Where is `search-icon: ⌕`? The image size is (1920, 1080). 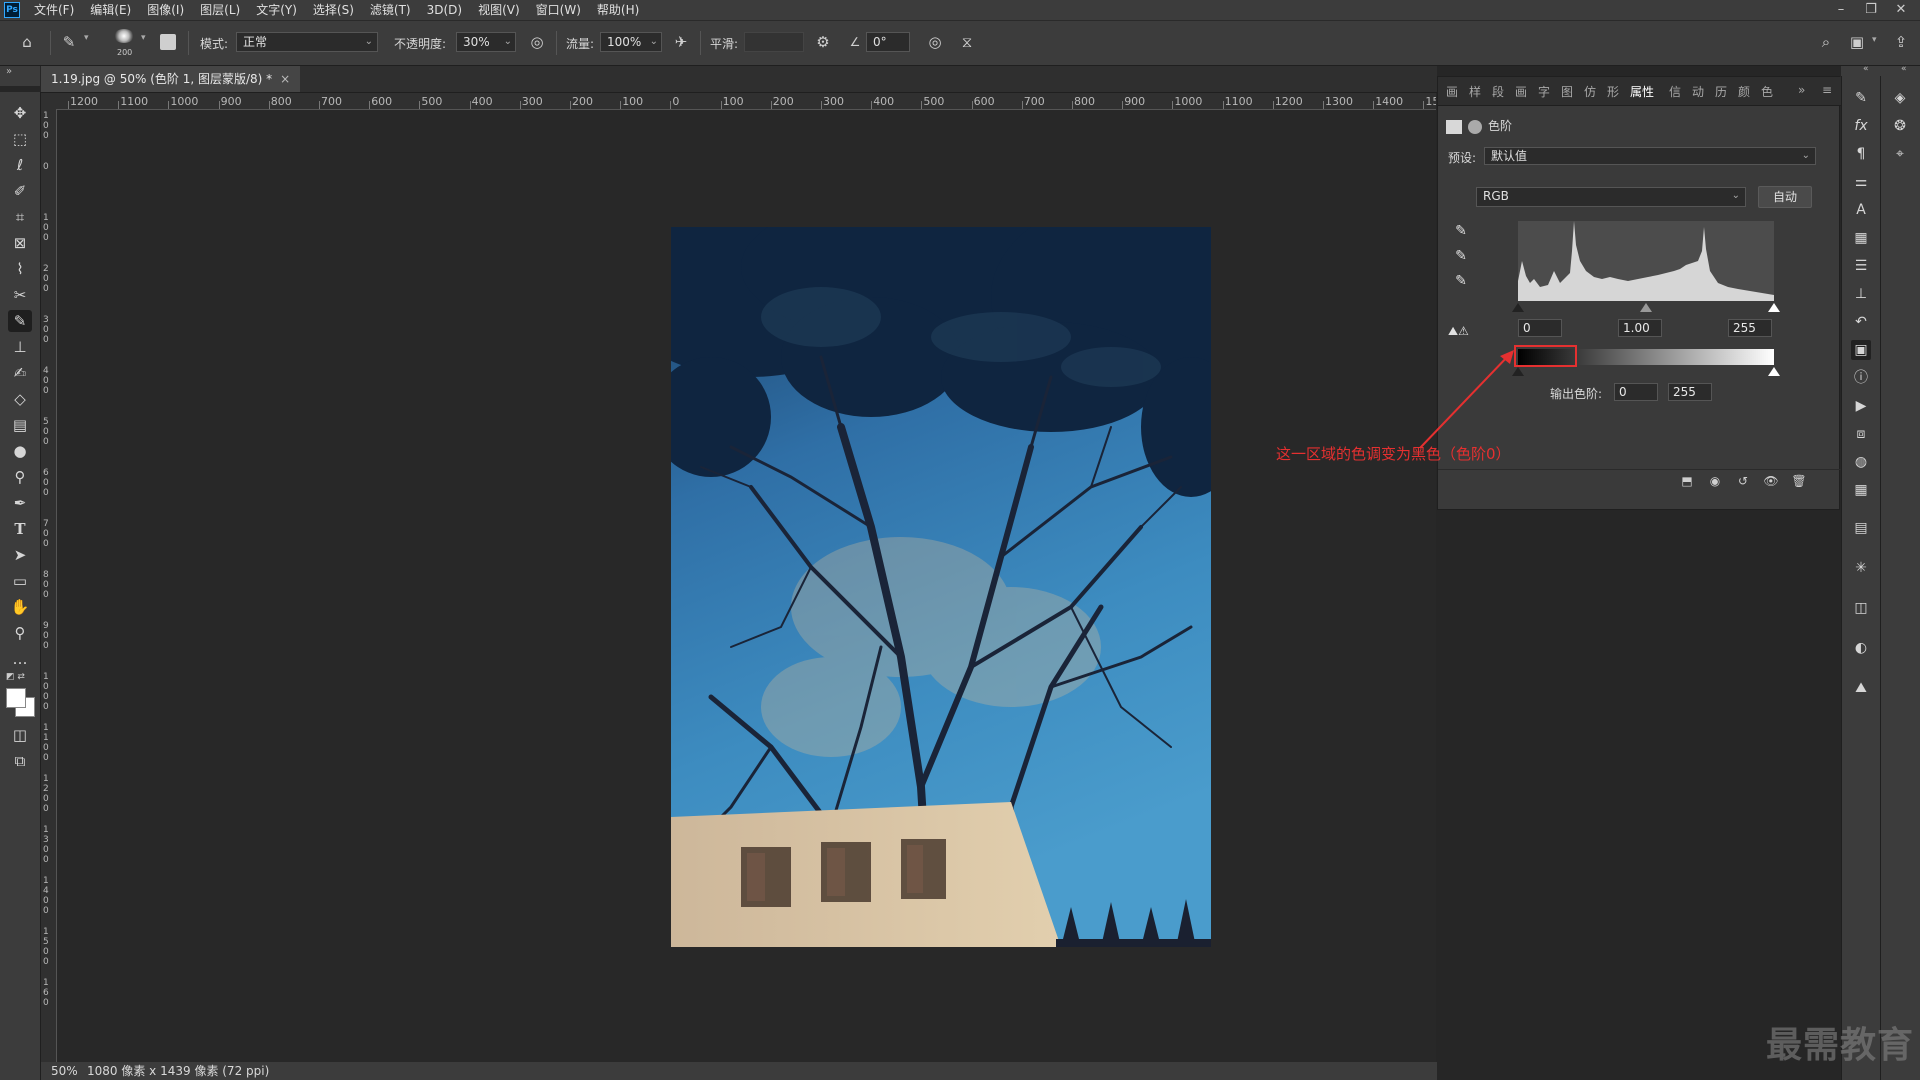
search-icon: ⌕ is located at coordinates (1826, 42).